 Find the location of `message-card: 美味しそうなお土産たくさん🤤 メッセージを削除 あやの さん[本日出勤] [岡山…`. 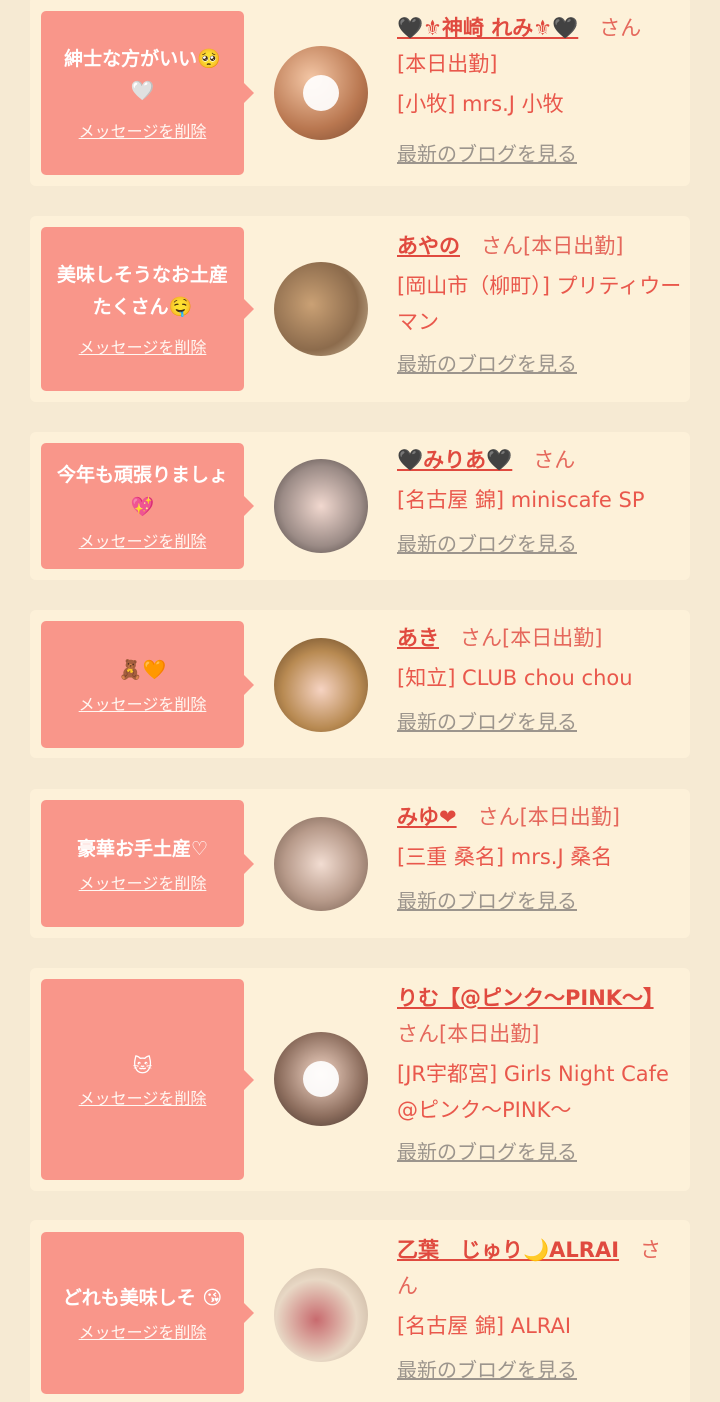

message-card: 美味しそうなお土産たくさん🤤 メッセージを削除 あやの さん[本日出勤] [岡山… is located at coordinates (360, 309).